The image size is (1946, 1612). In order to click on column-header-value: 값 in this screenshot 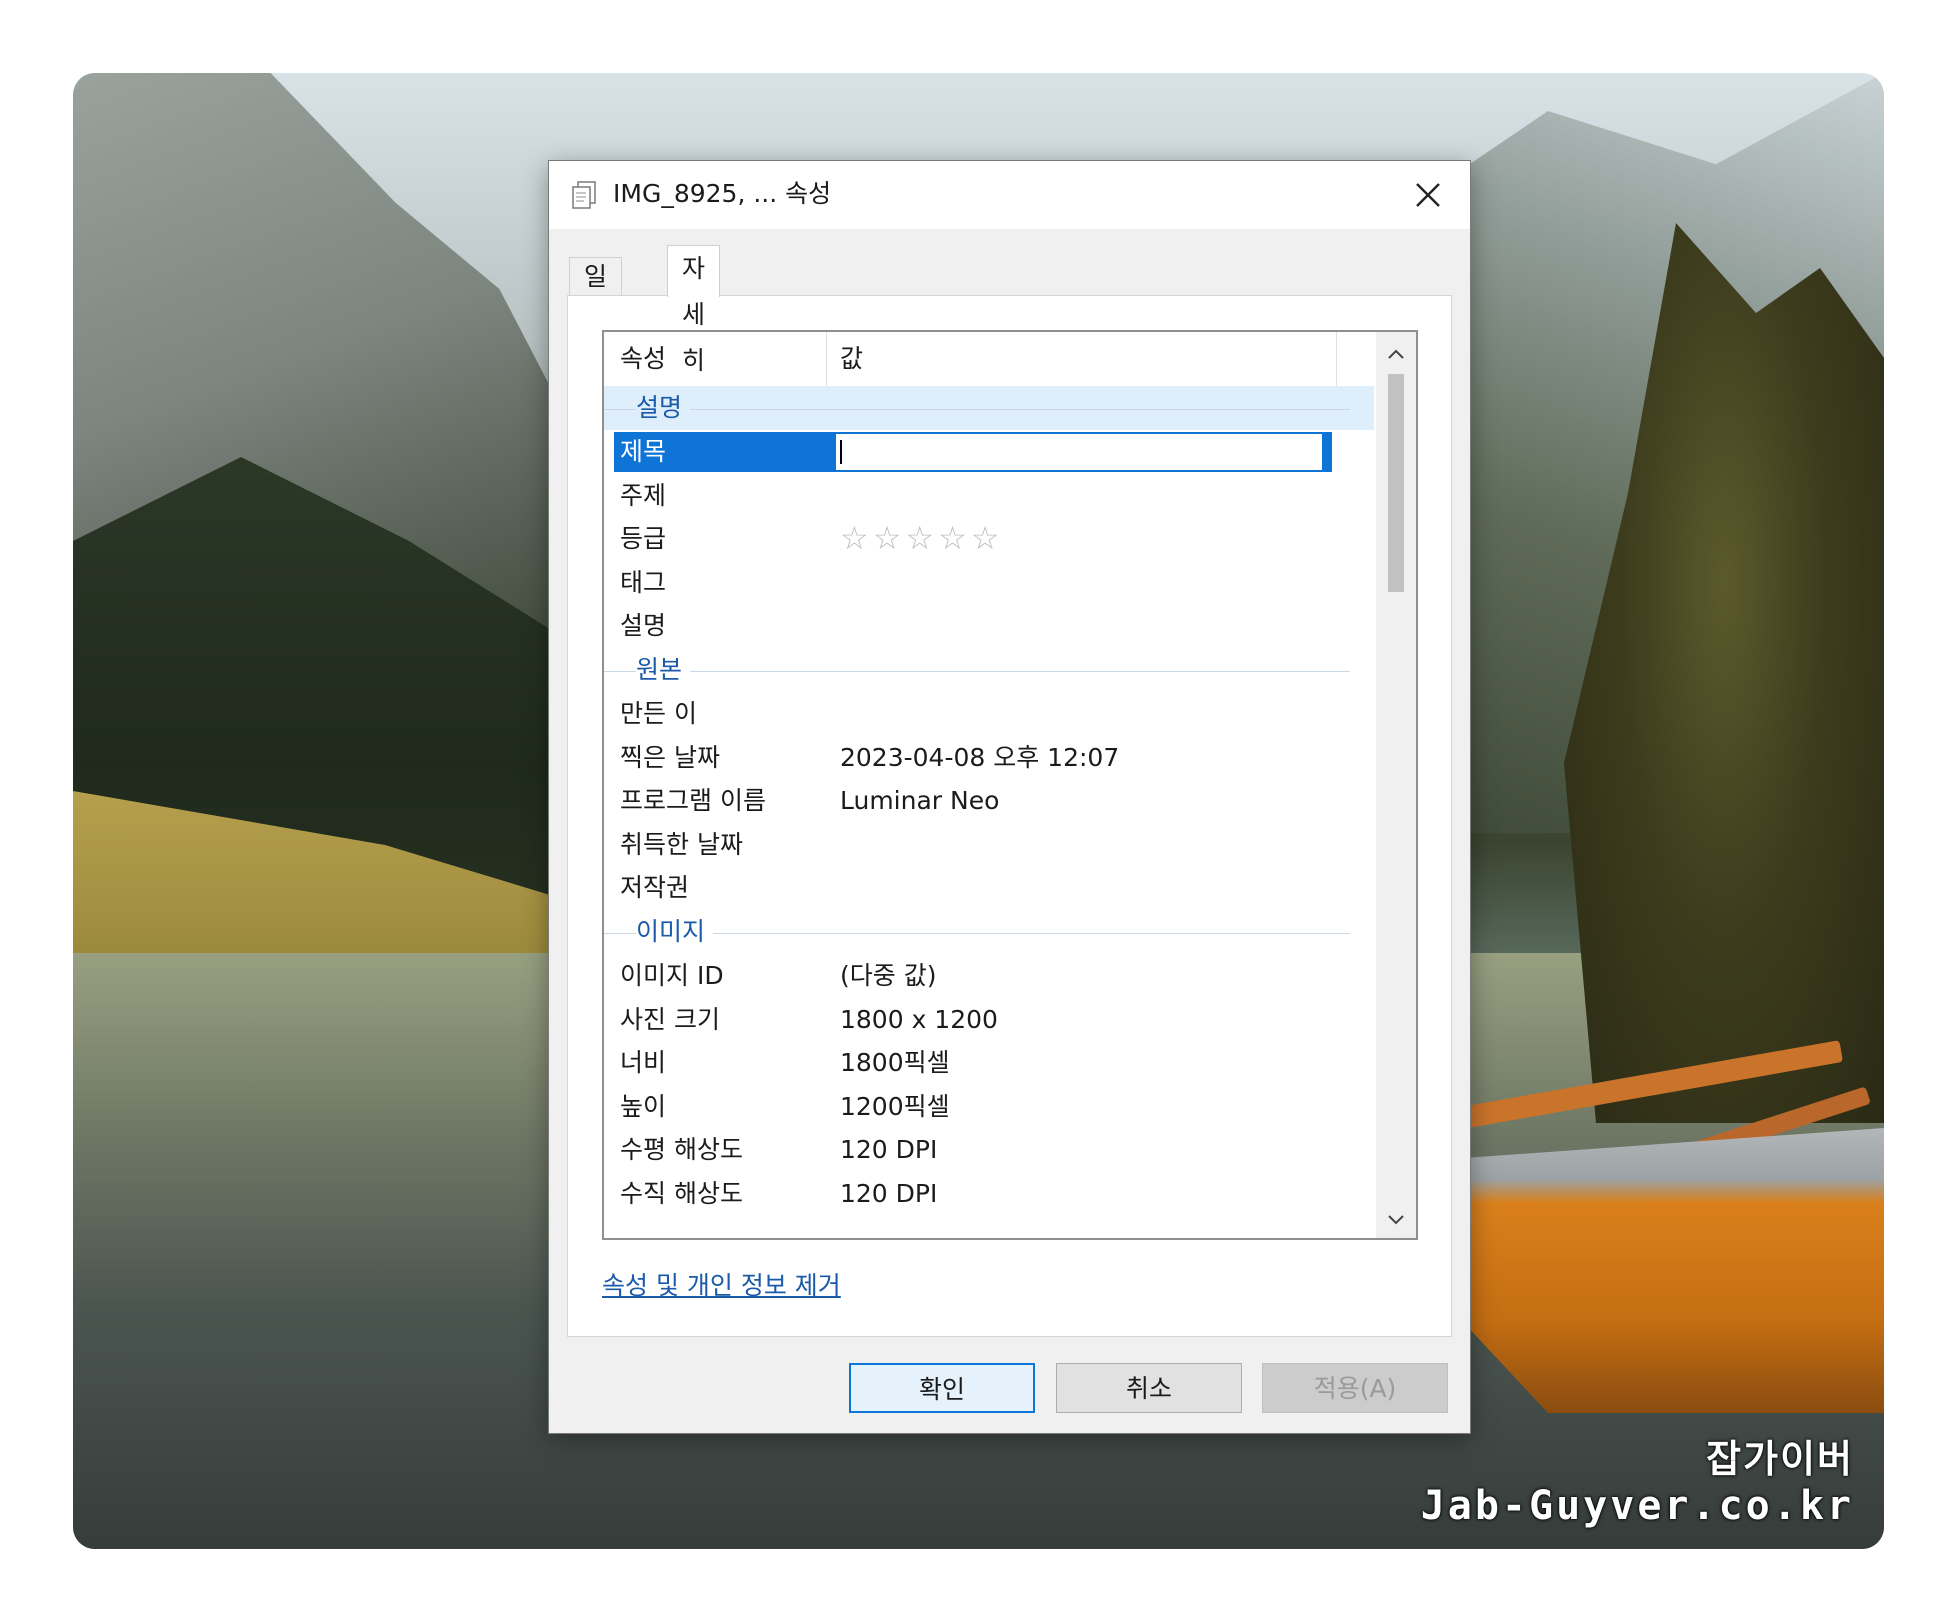, I will do `click(851, 359)`.